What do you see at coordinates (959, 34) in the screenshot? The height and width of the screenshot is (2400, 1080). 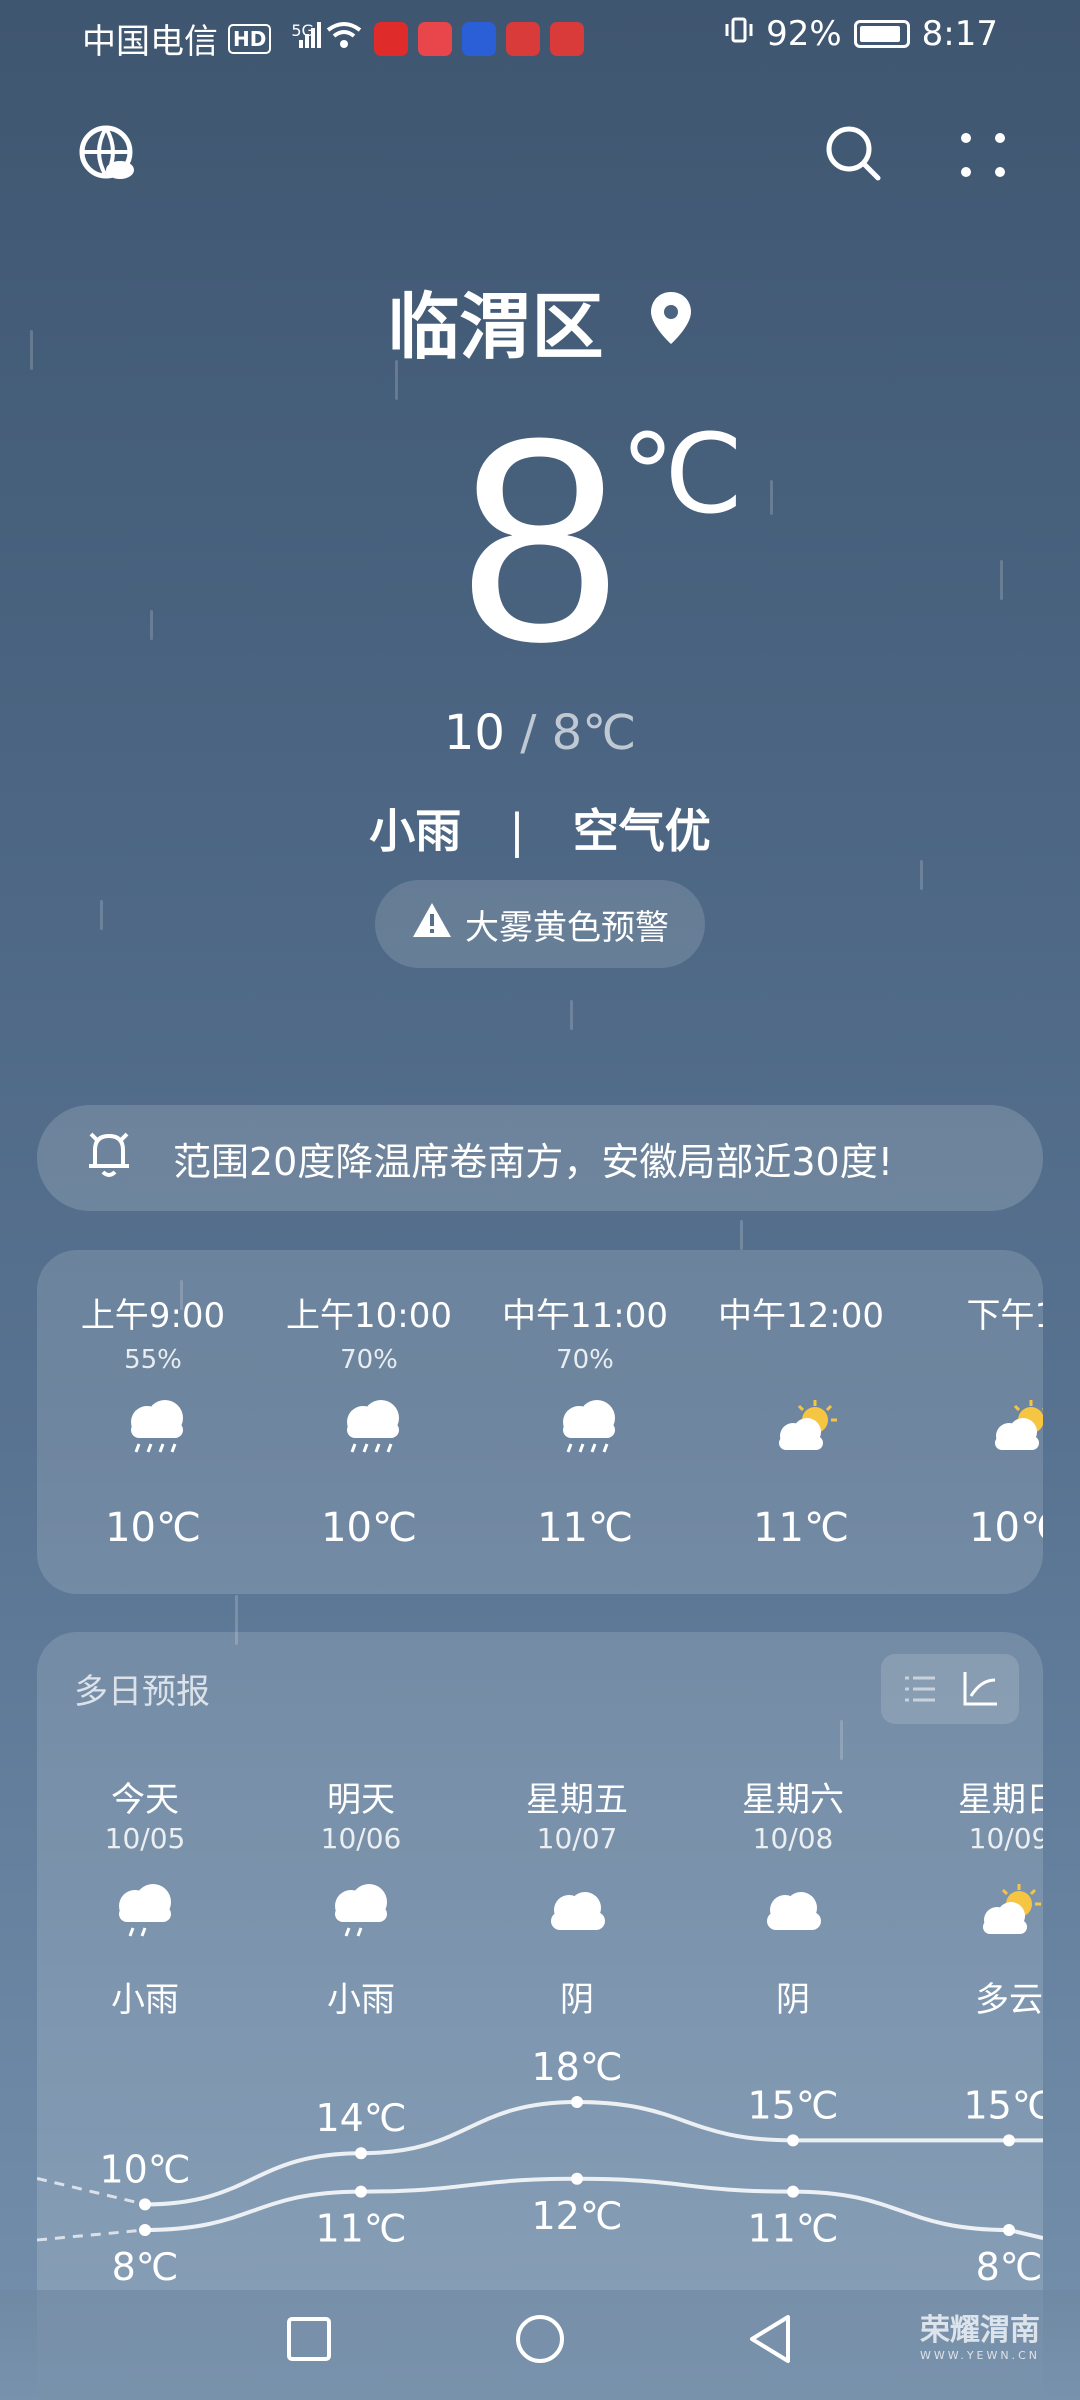 I see `clock: 8:17` at bounding box center [959, 34].